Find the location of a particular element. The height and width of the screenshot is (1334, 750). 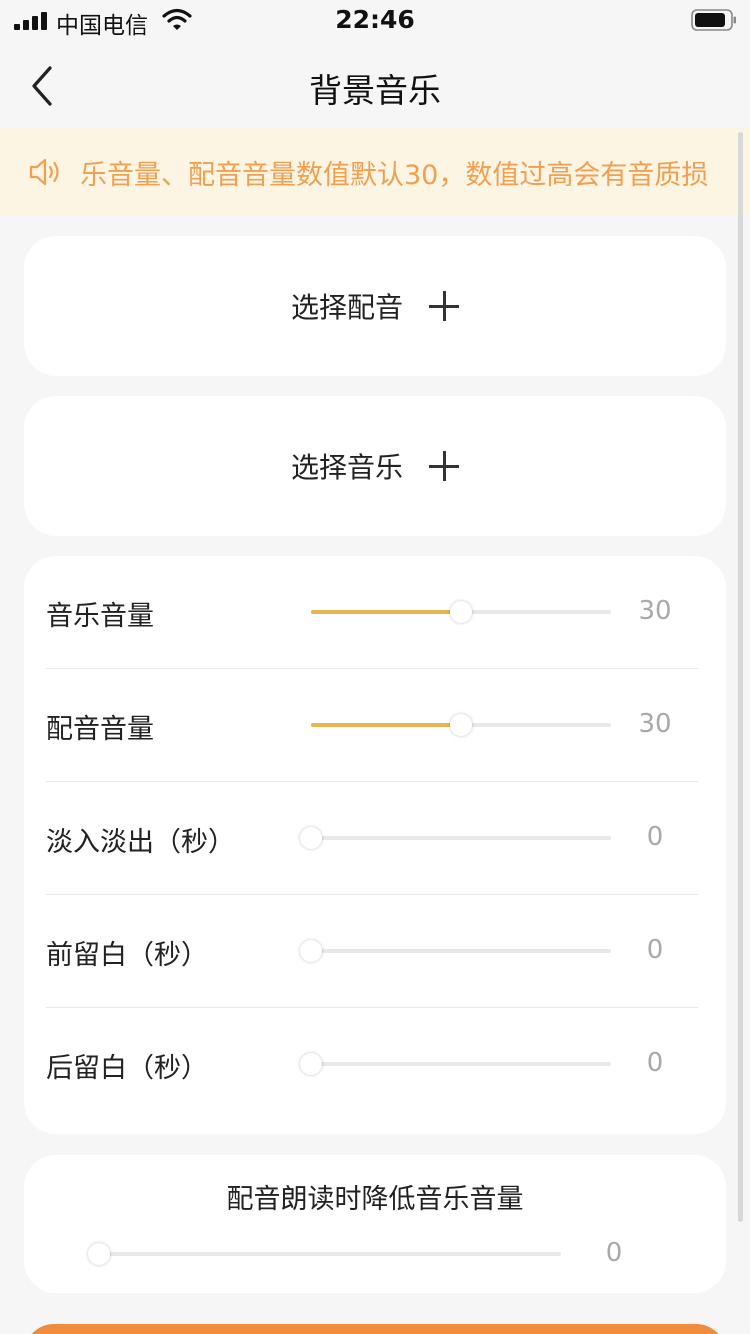

nav-bar: 背景音乐 is located at coordinates (375, 84).